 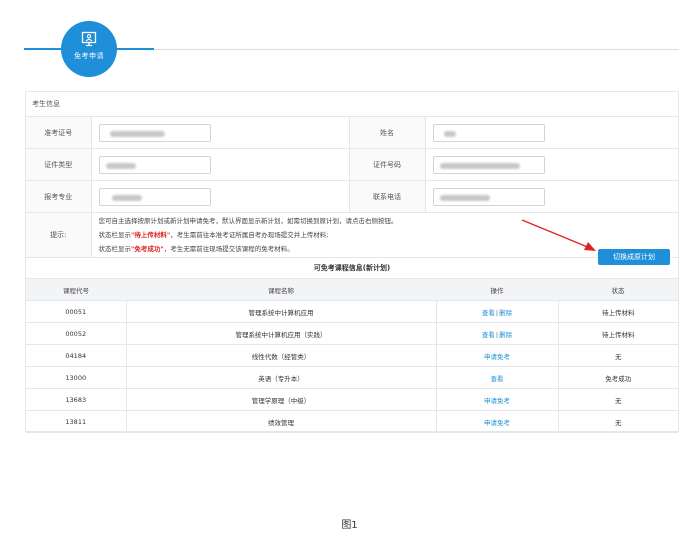 I want to click on course-code: 13683, so click(x=76, y=399).